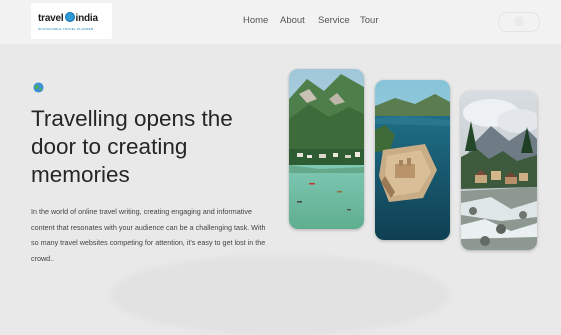 The width and height of the screenshot is (561, 335). What do you see at coordinates (51, 18) in the screenshot?
I see `brand-name-left: travel` at bounding box center [51, 18].